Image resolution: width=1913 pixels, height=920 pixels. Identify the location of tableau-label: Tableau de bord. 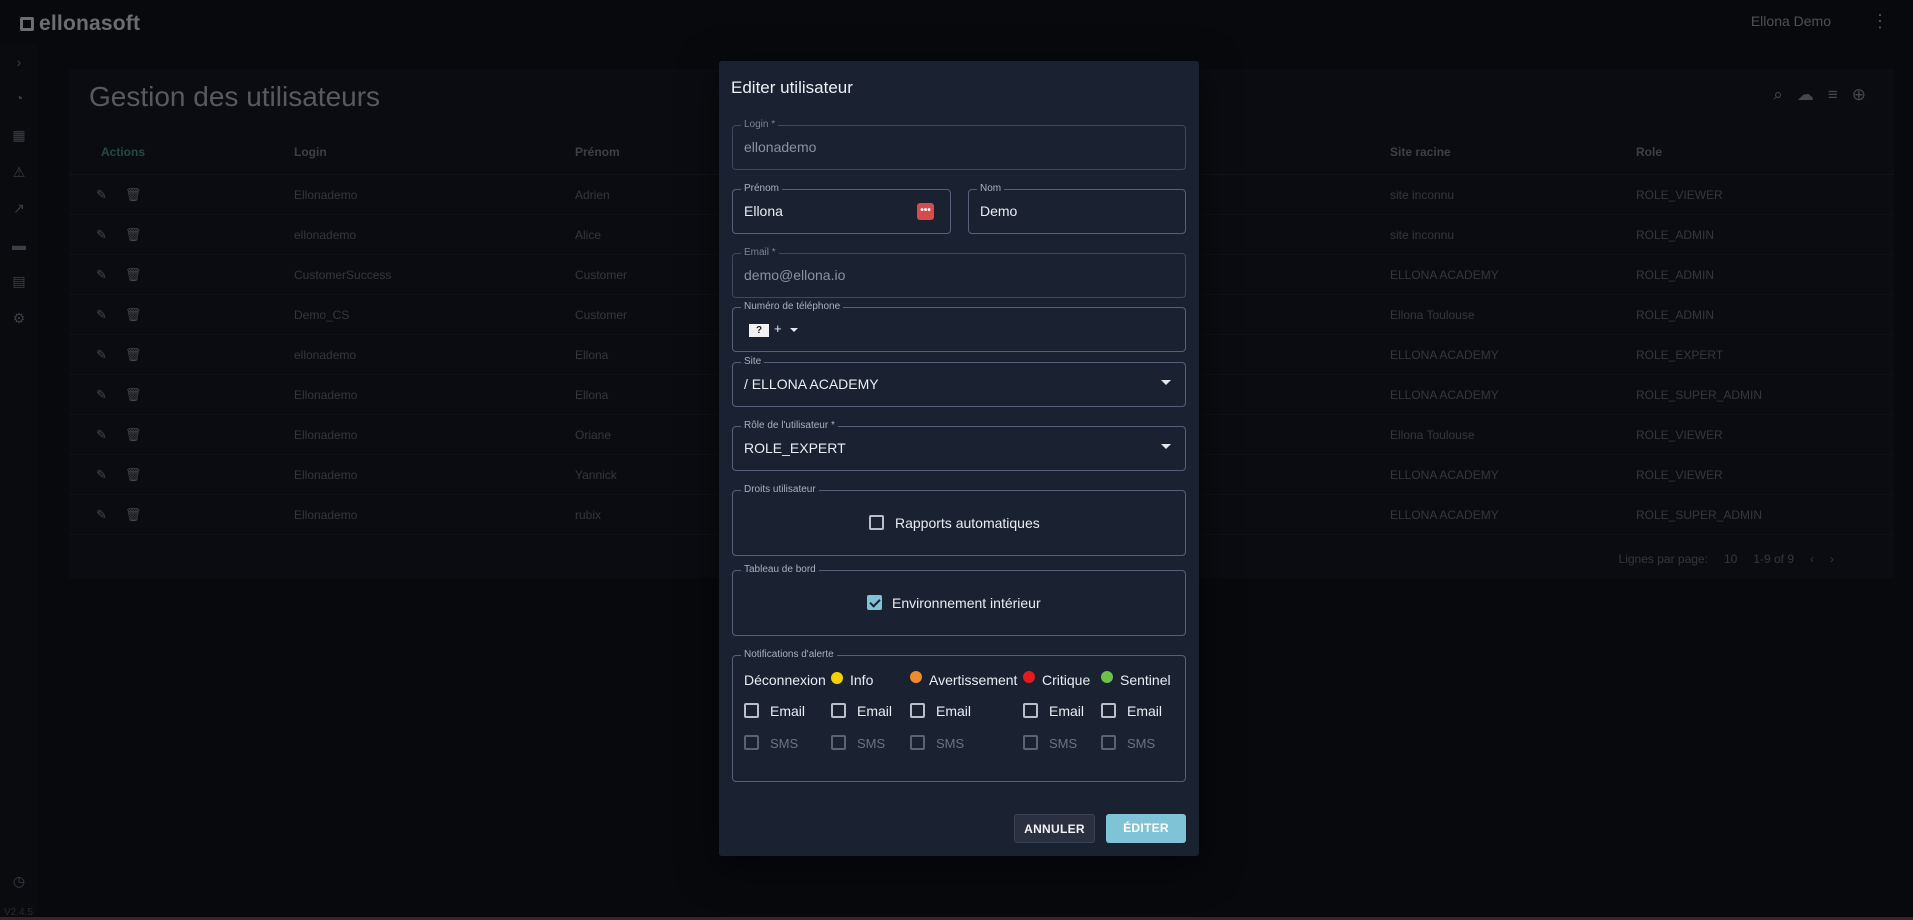
(780, 570).